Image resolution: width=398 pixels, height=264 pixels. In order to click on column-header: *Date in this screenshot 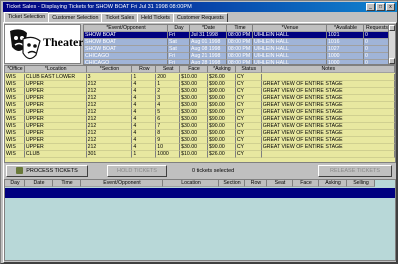, I will do `click(208, 28)`.